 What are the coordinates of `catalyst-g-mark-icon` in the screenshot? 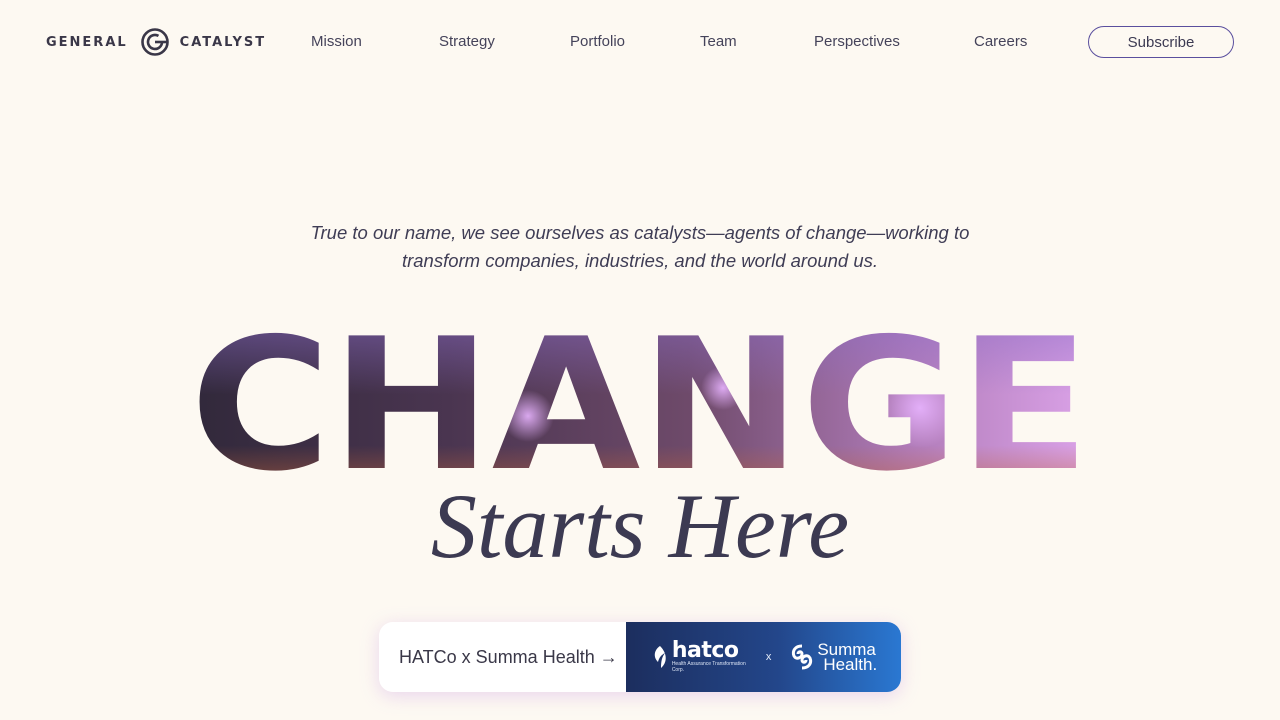 It's located at (154, 42).